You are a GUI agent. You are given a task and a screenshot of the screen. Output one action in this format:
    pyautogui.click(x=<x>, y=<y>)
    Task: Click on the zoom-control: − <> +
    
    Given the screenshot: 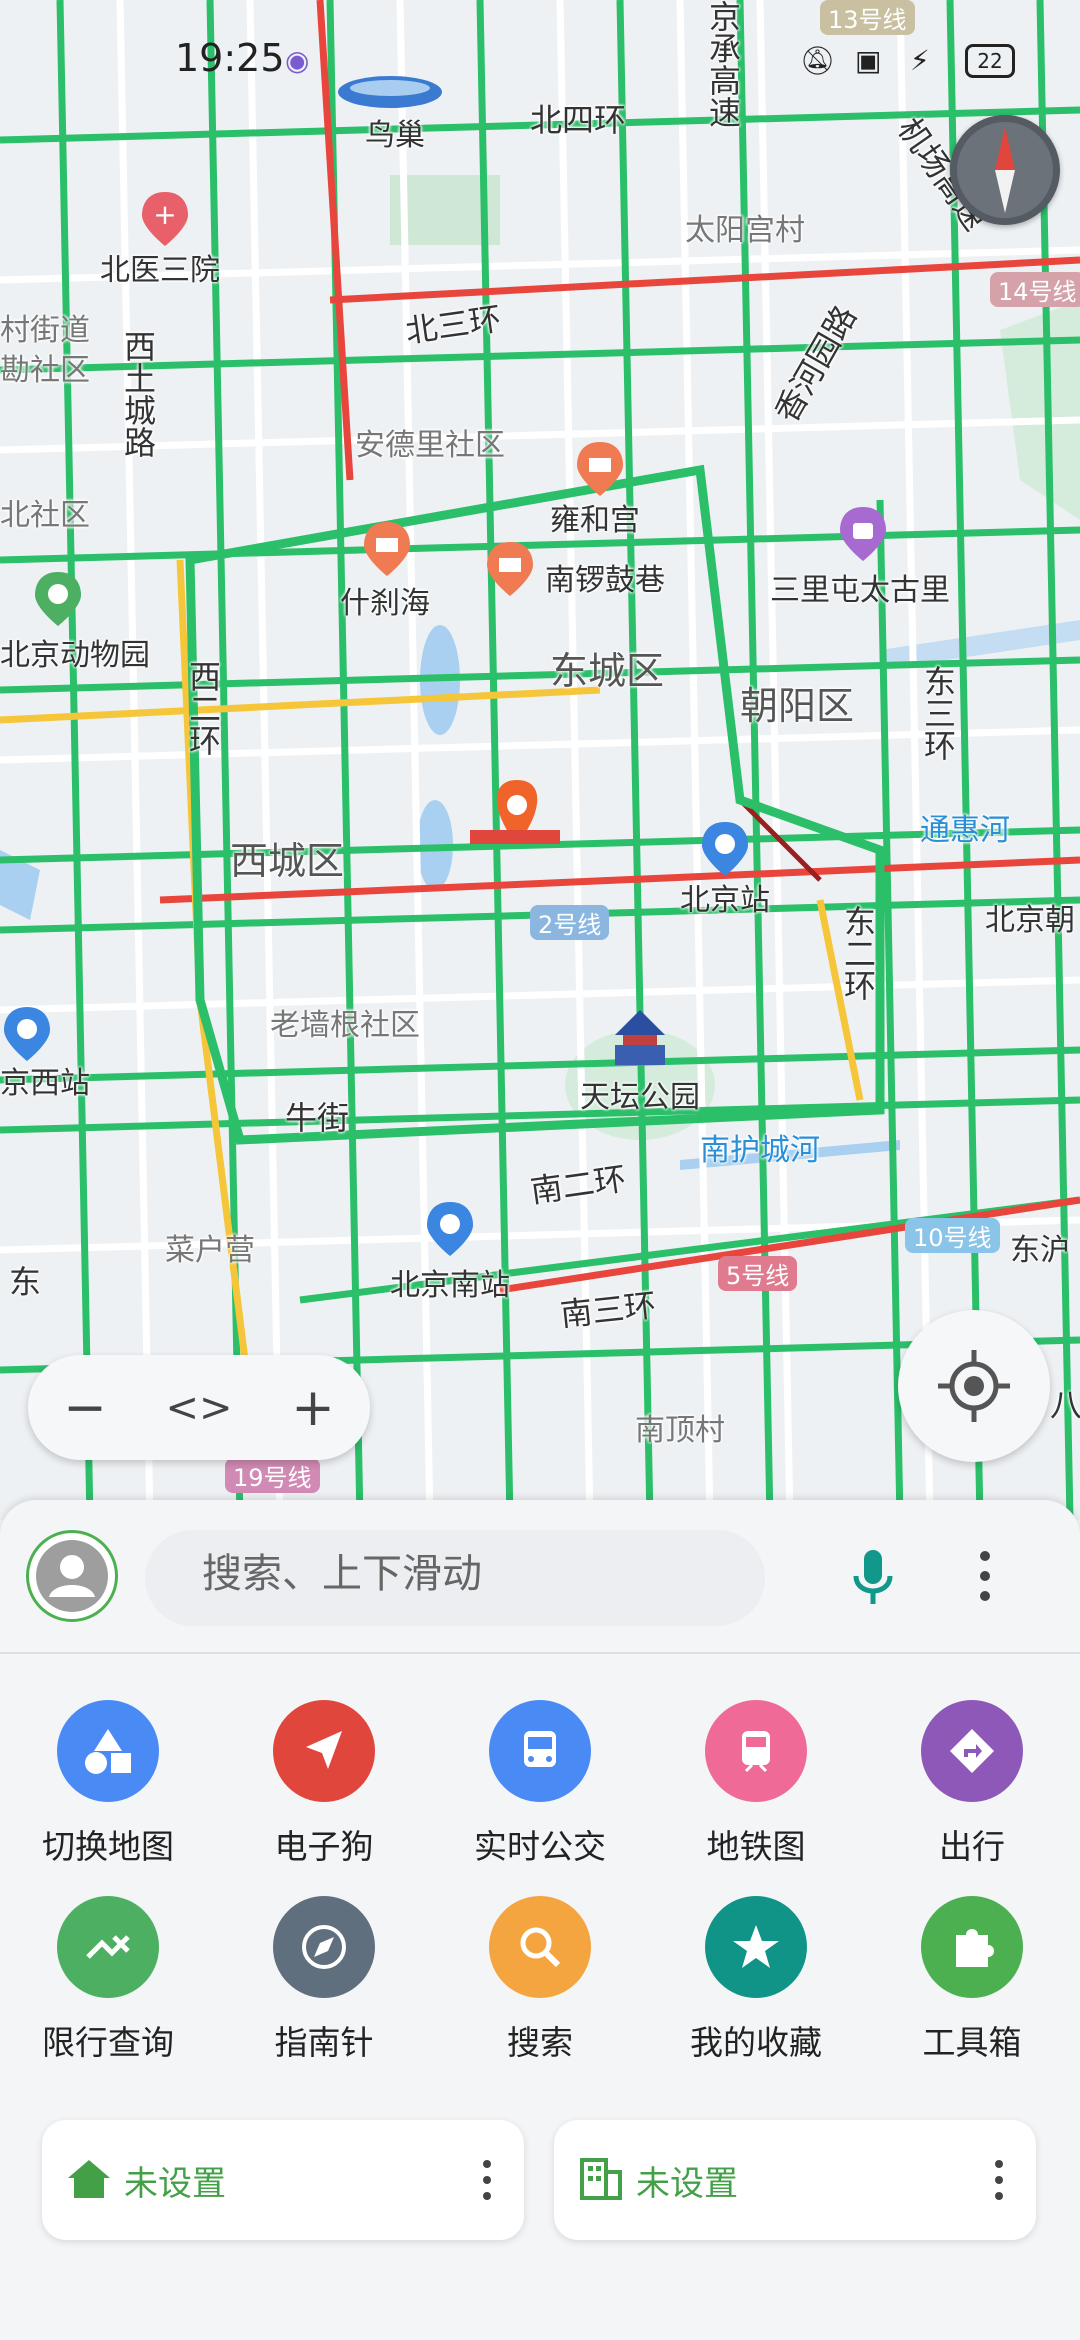 What is the action you would take?
    pyautogui.click(x=199, y=1407)
    